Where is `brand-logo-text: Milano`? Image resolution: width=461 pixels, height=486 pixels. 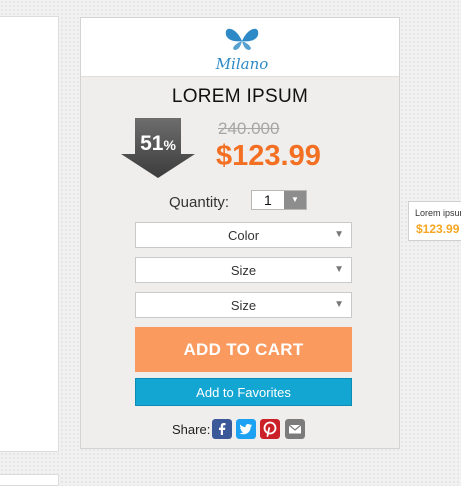
brand-logo-text: Milano is located at coordinates (242, 64).